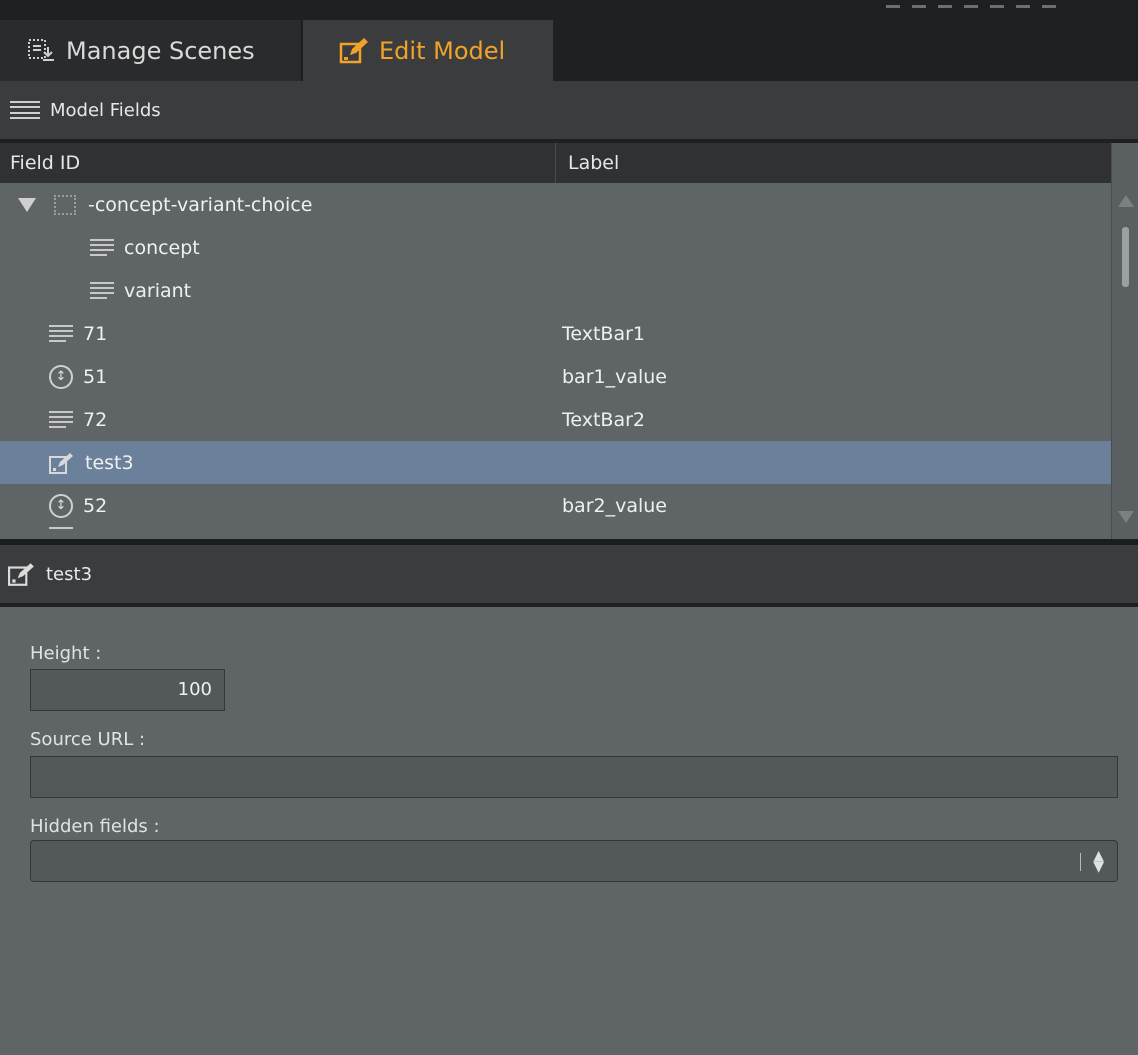  Describe the element at coordinates (569, 575) in the screenshot. I see `detail-header: test3` at that location.